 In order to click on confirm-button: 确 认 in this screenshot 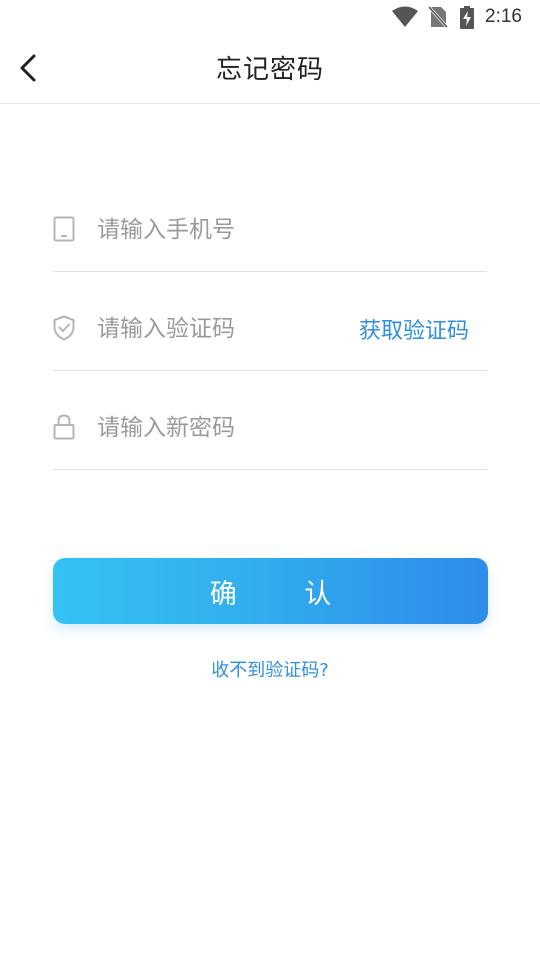, I will do `click(270, 591)`.